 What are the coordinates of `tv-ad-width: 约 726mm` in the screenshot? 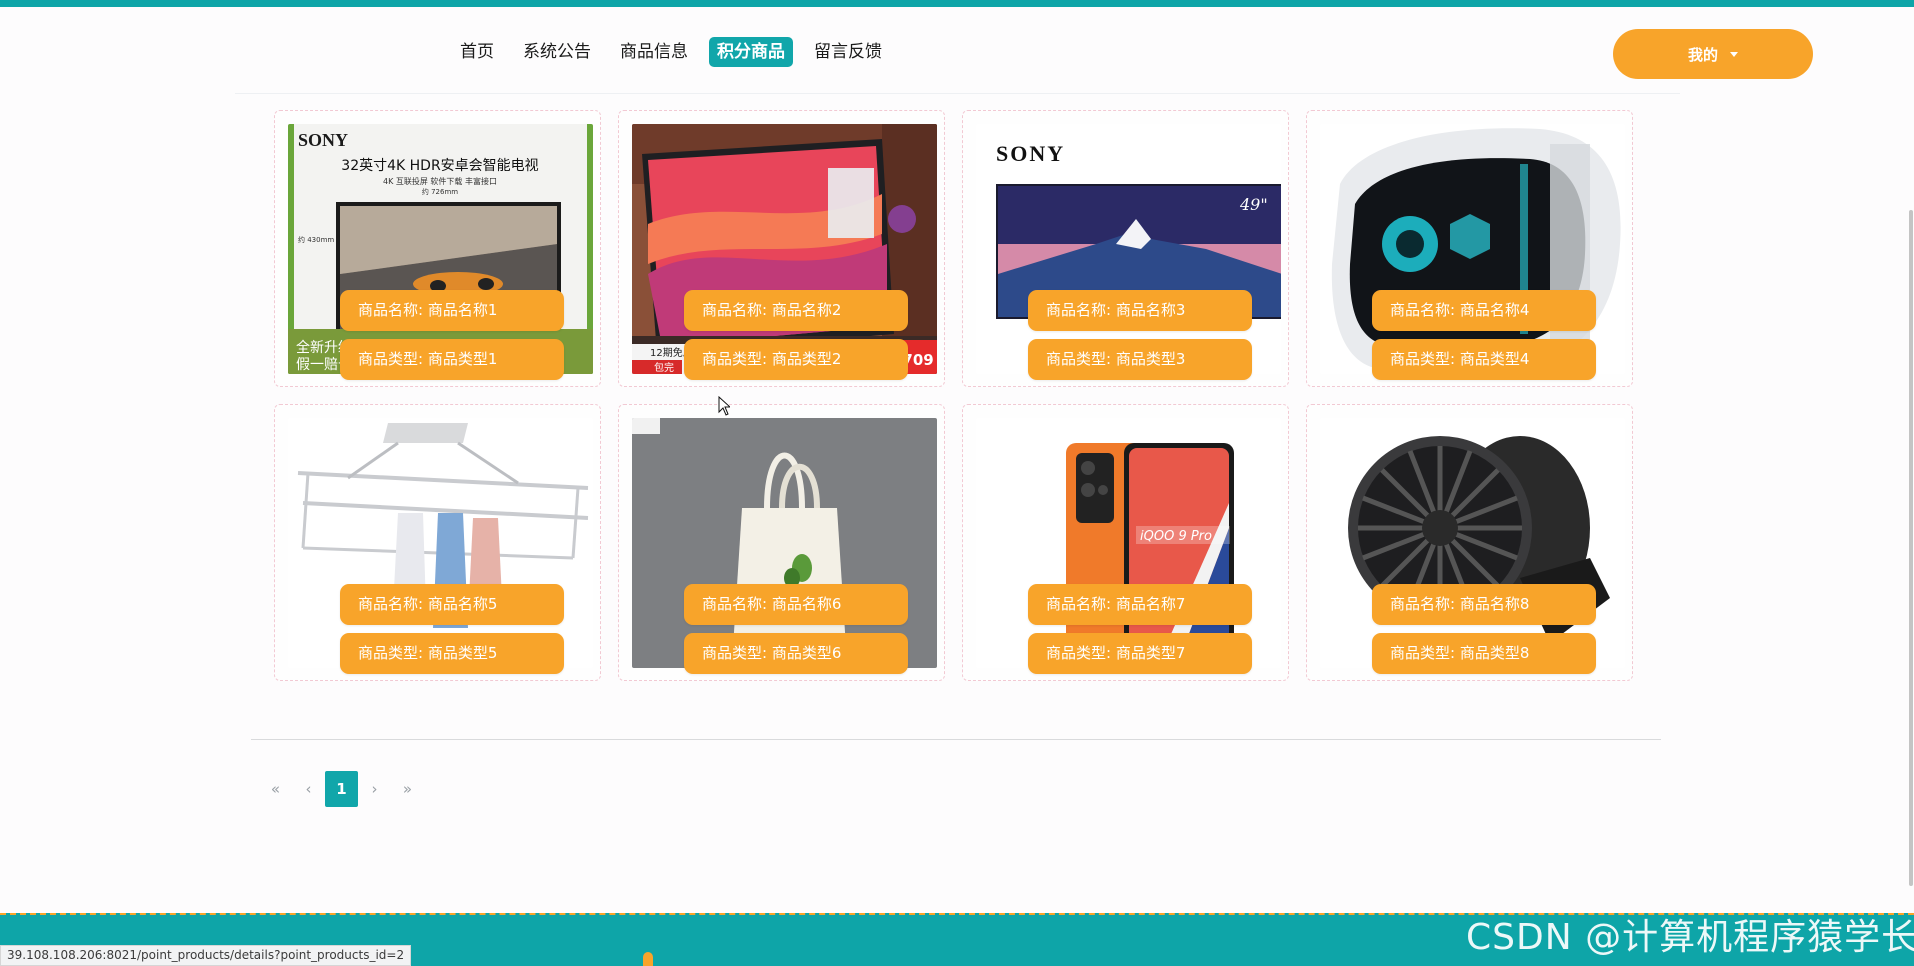 It's located at (440, 191).